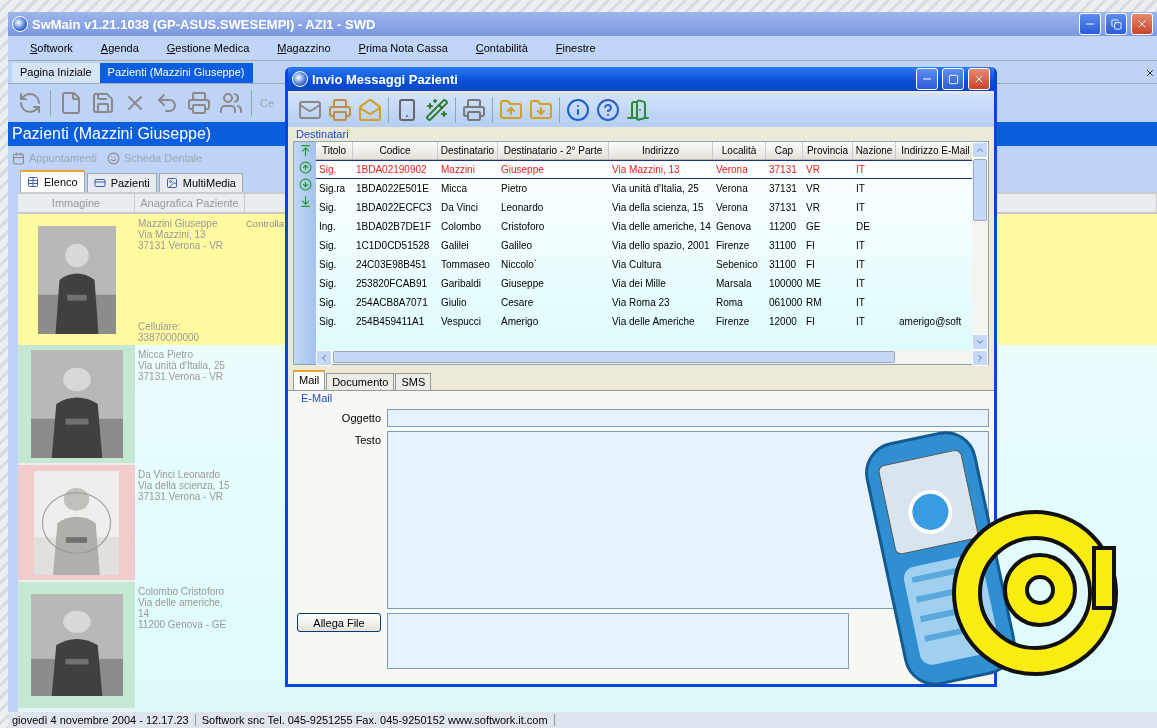 The width and height of the screenshot is (1157, 728). What do you see at coordinates (394, 208) in the screenshot?
I see `table-cell-text: 1BDA022ECFC3` at bounding box center [394, 208].